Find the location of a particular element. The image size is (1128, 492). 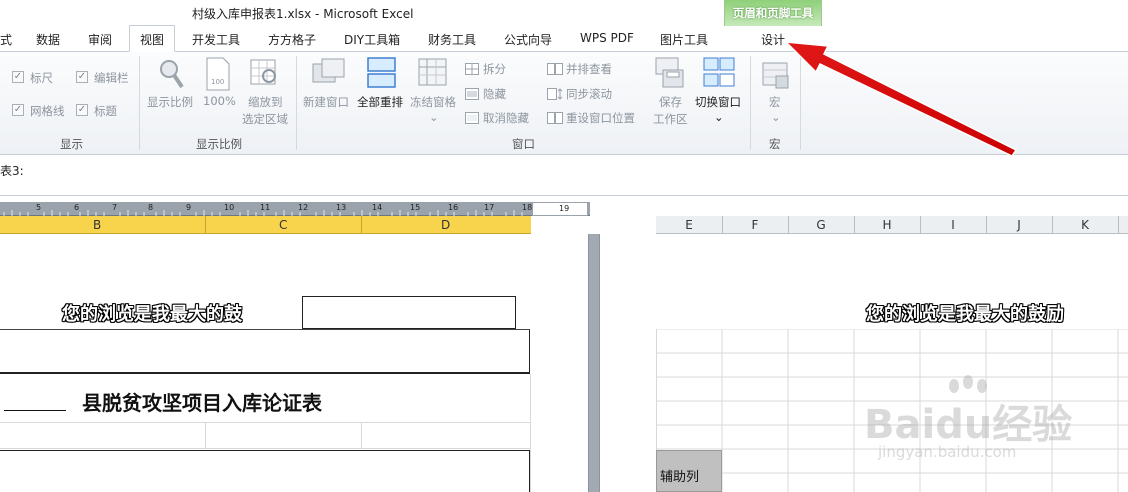

tab-picture-tools: 图片工具 is located at coordinates (684, 39).